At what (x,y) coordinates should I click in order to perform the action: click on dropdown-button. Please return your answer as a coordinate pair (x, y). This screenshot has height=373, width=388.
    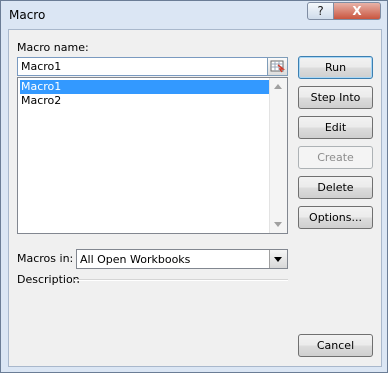
    Looking at the image, I should click on (278, 259).